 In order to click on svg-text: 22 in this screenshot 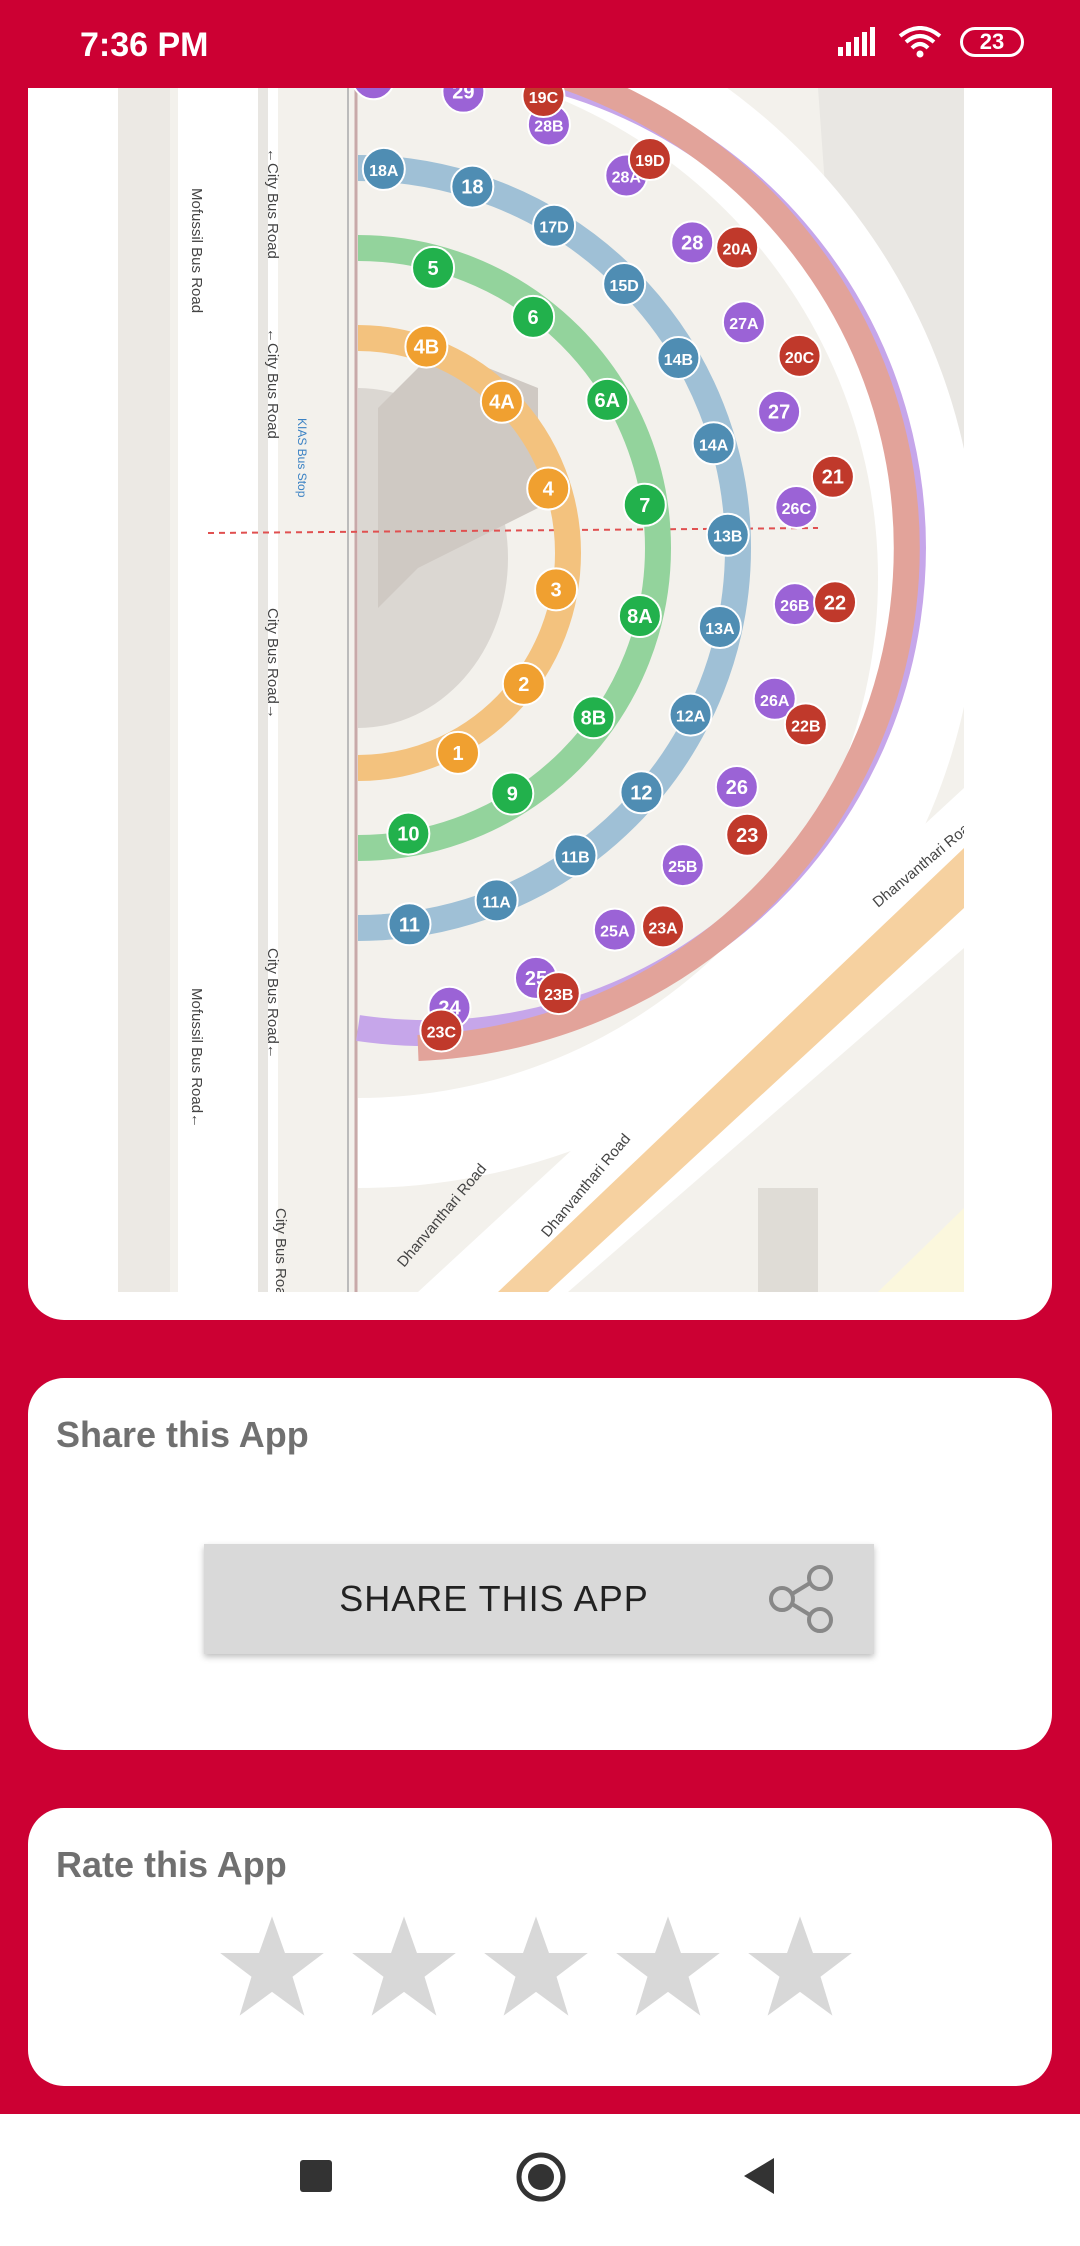, I will do `click(835, 603)`.